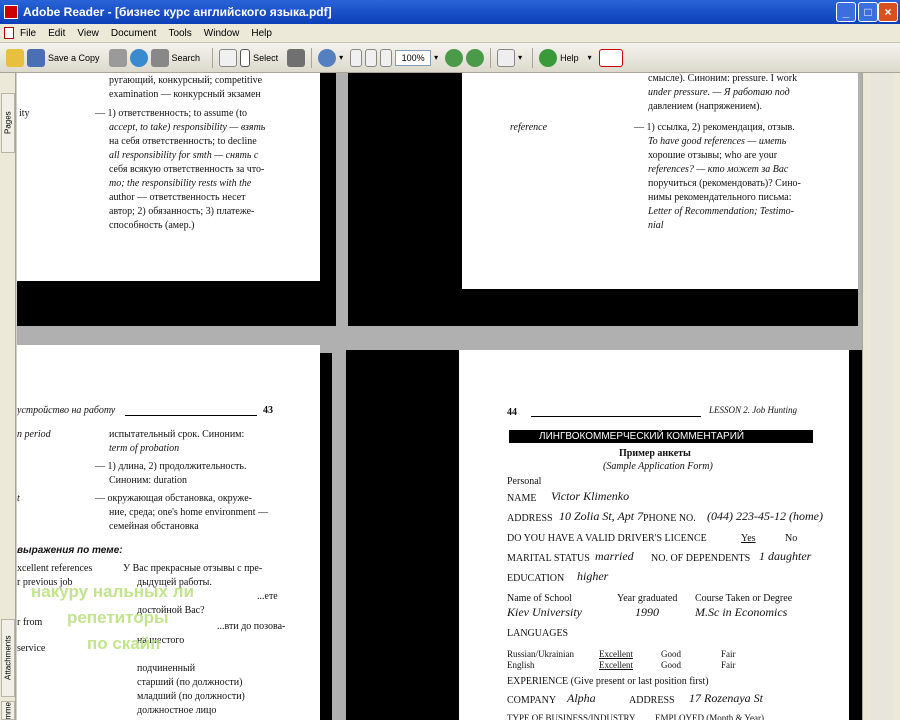  Describe the element at coordinates (529, 127) in the screenshot. I see `term-label: reference` at that location.